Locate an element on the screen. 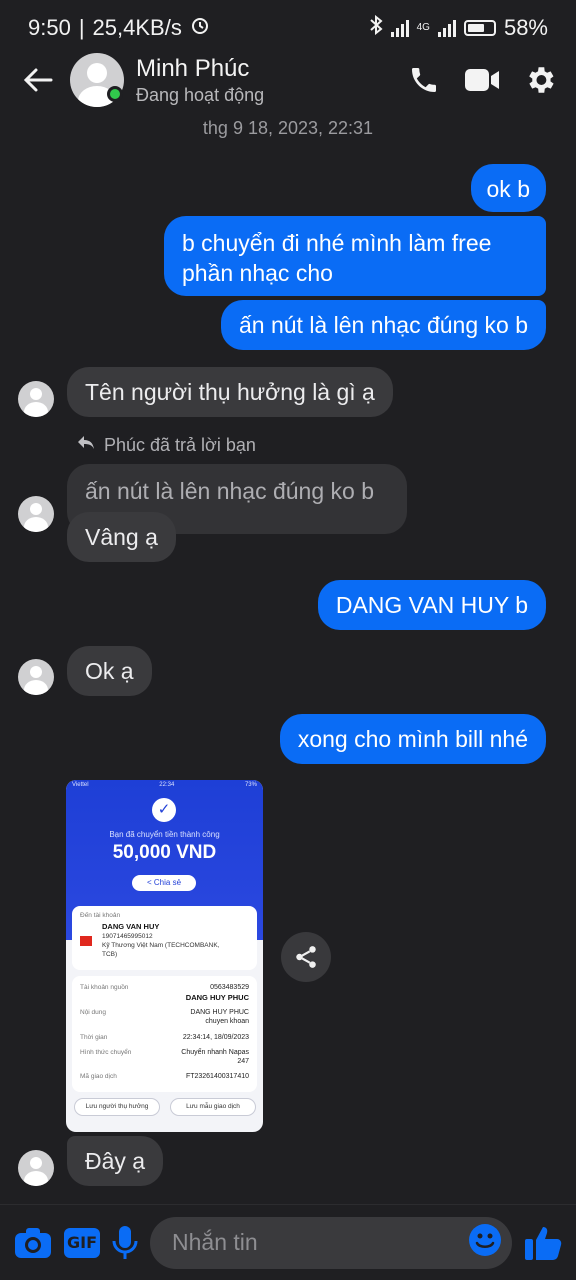 This screenshot has width=576, height=1280. gif-button: GIF is located at coordinates (82, 1243).